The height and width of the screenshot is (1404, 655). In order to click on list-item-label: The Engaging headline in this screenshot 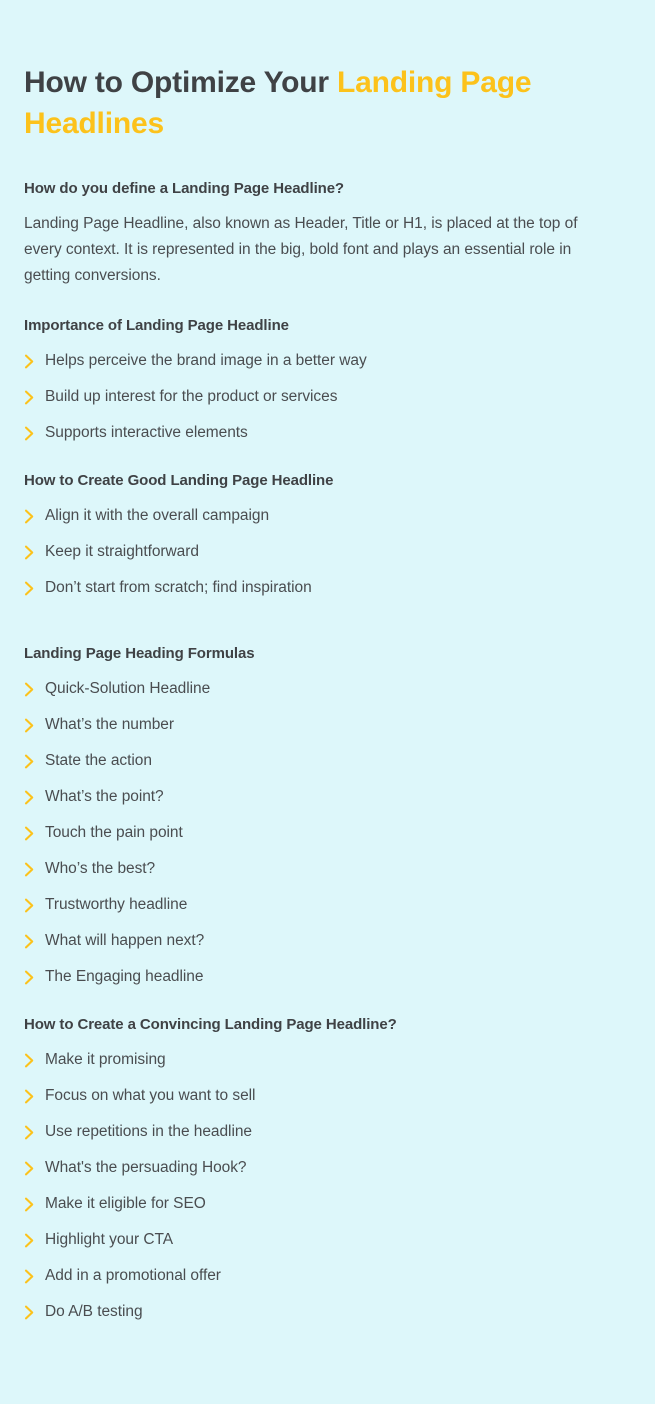, I will do `click(124, 976)`.